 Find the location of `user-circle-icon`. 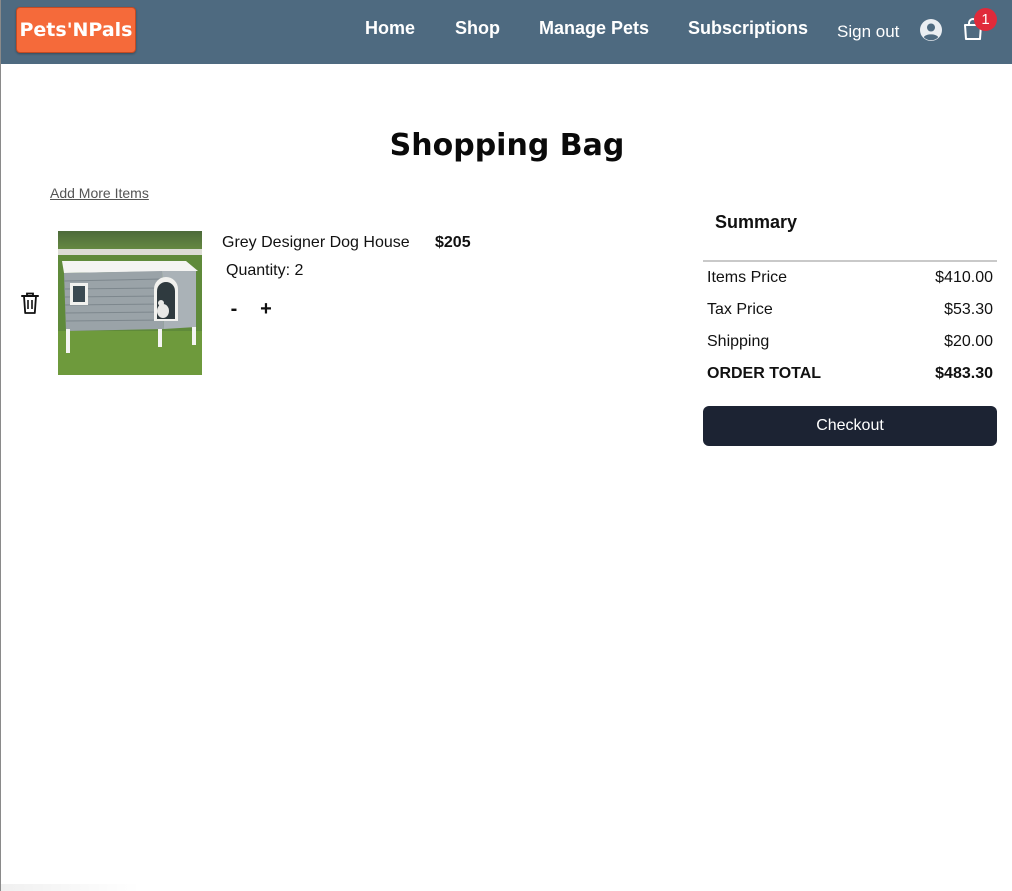

user-circle-icon is located at coordinates (931, 30).